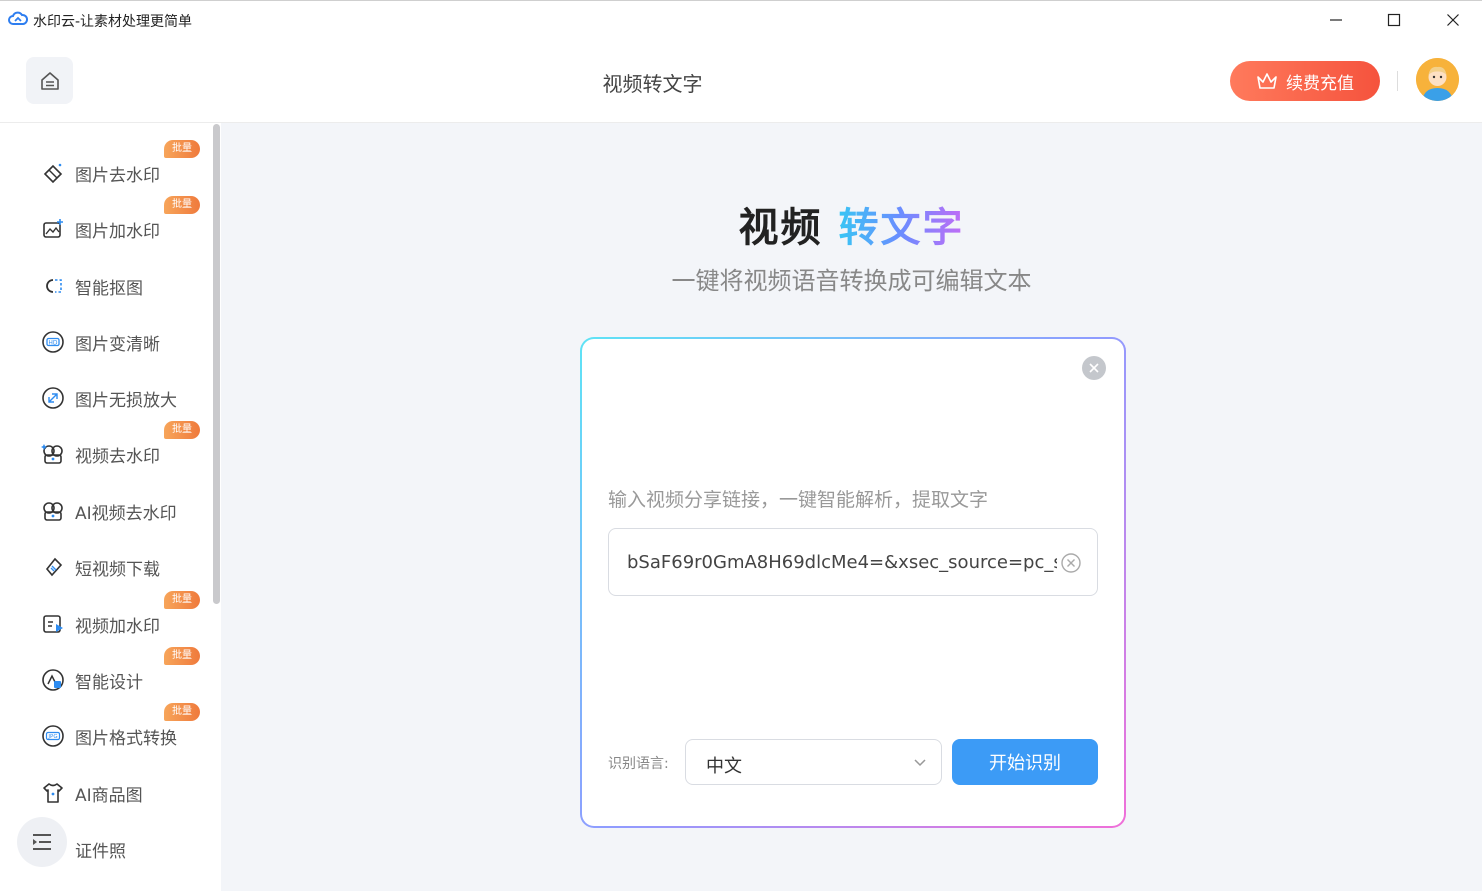 The height and width of the screenshot is (891, 1482). What do you see at coordinates (53, 624) in the screenshot?
I see `video-play-icon` at bounding box center [53, 624].